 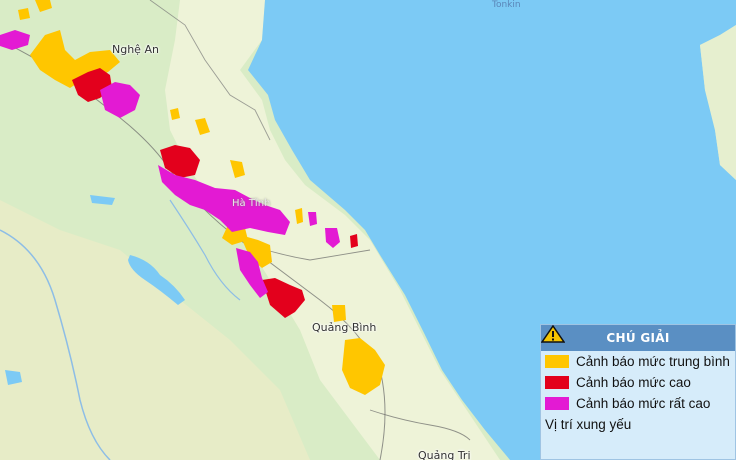 I want to click on place-nghe-an: Nghệ An, so click(x=135, y=49).